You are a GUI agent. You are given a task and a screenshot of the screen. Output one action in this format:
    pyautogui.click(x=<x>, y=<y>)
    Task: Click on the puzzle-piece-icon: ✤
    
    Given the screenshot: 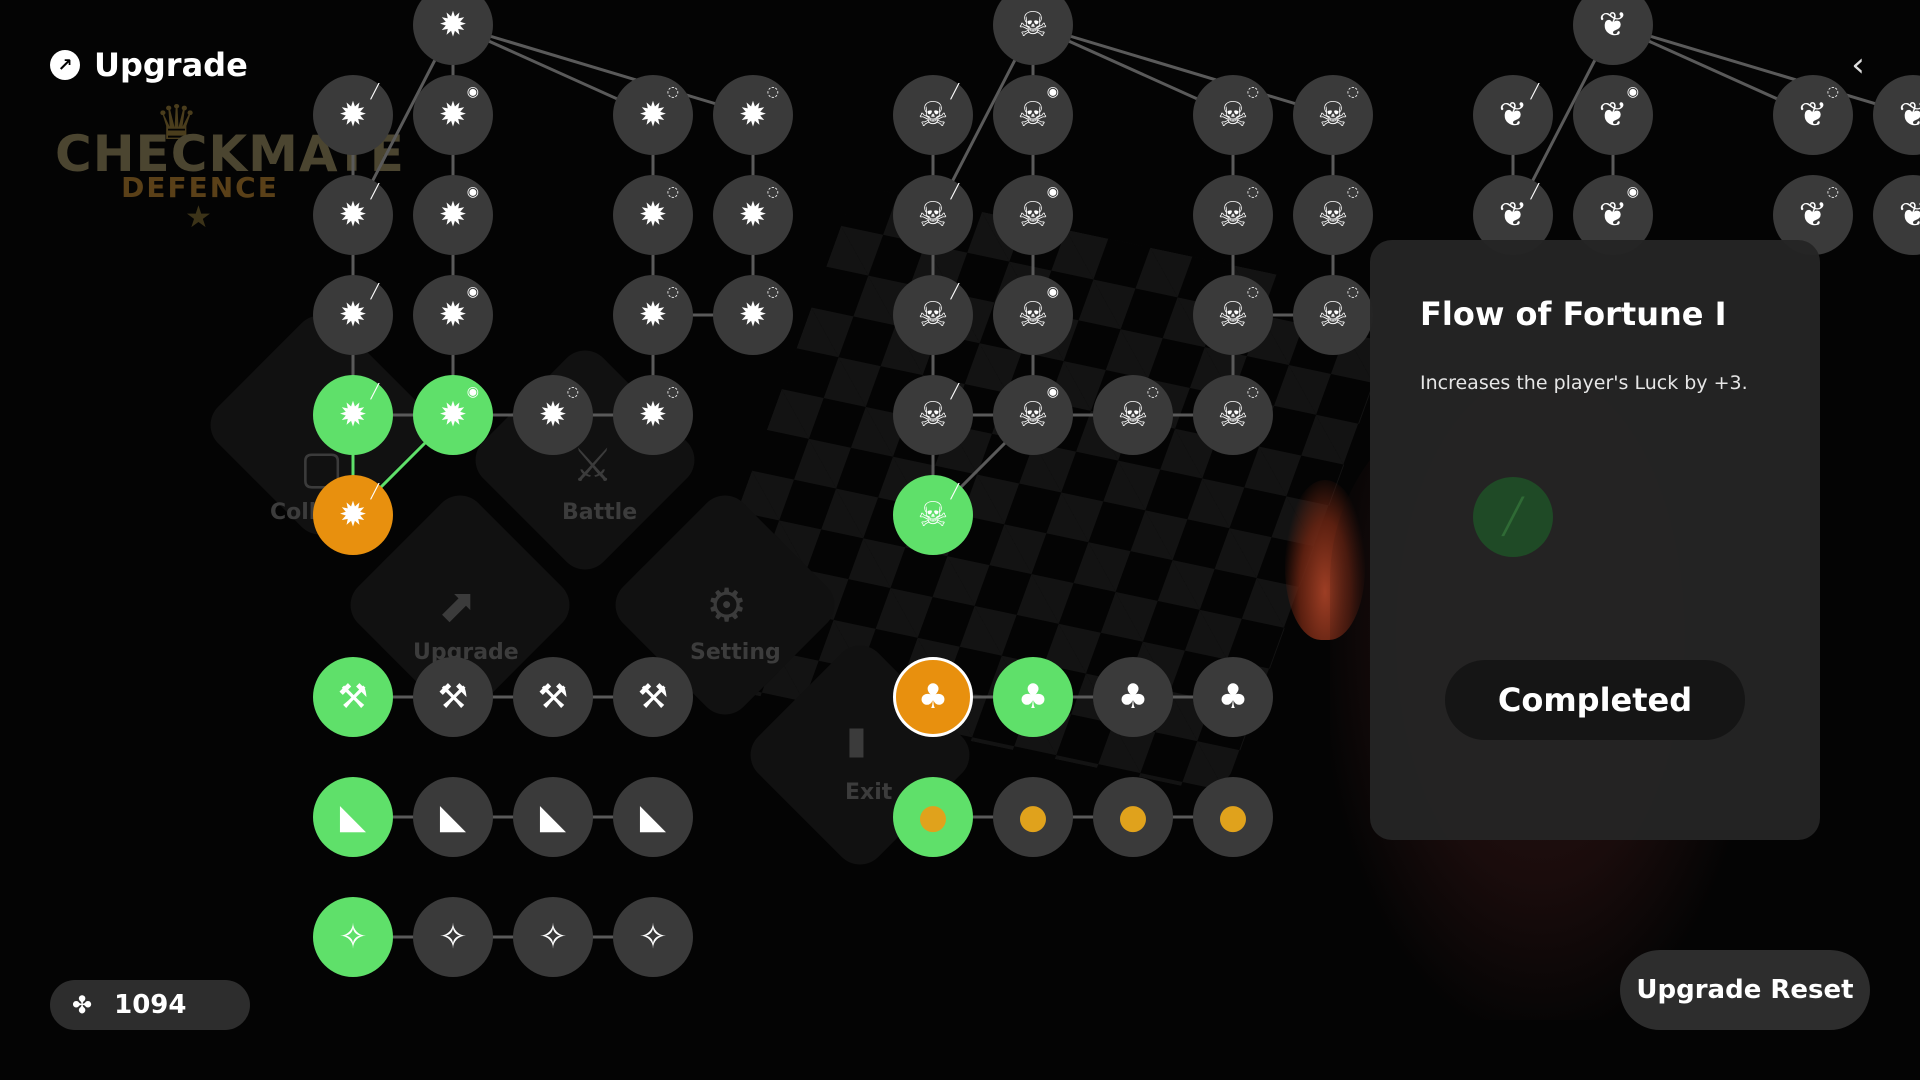 What is the action you would take?
    pyautogui.click(x=82, y=1005)
    